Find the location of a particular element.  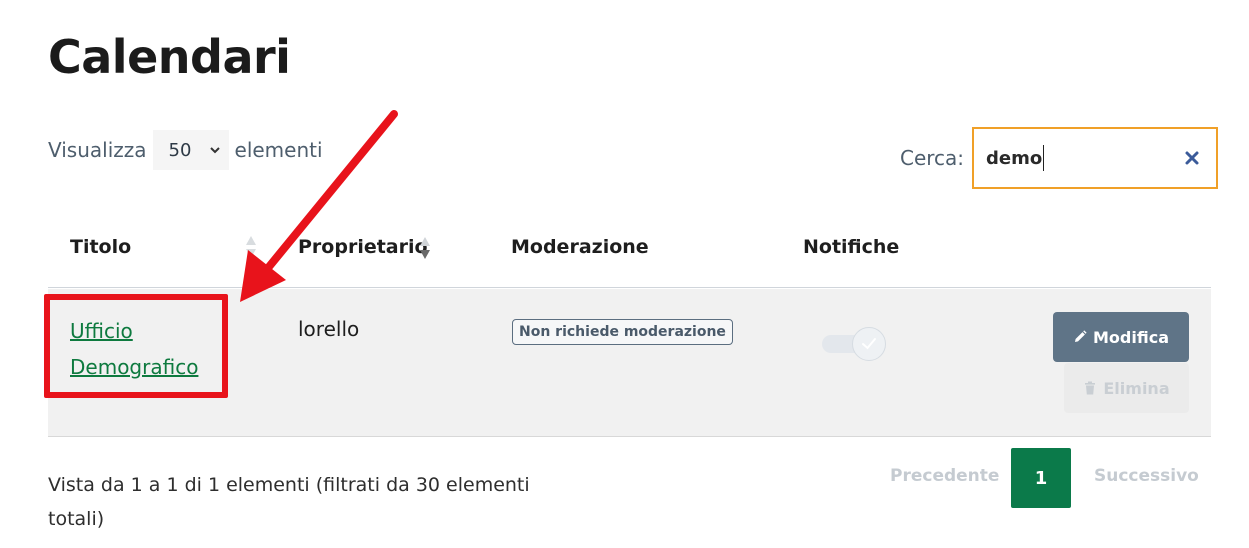

edit-button-label: Modifica is located at coordinates (1131, 337).